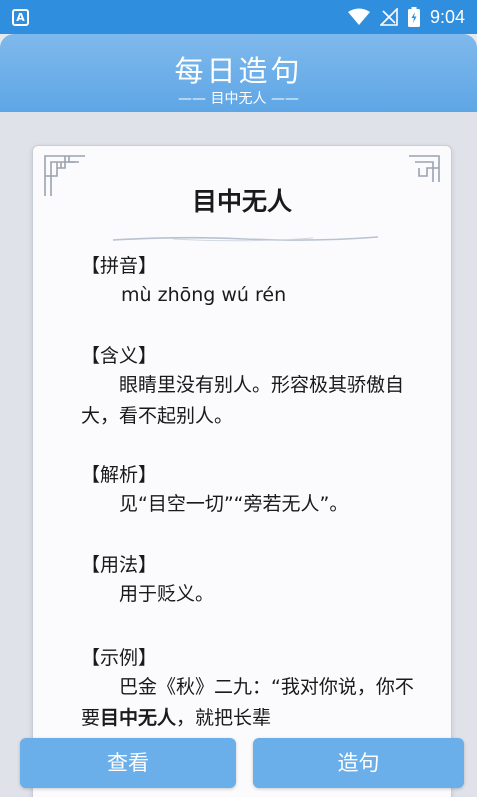 This screenshot has width=477, height=797. I want to click on meaning-label: 【含义】, so click(119, 356).